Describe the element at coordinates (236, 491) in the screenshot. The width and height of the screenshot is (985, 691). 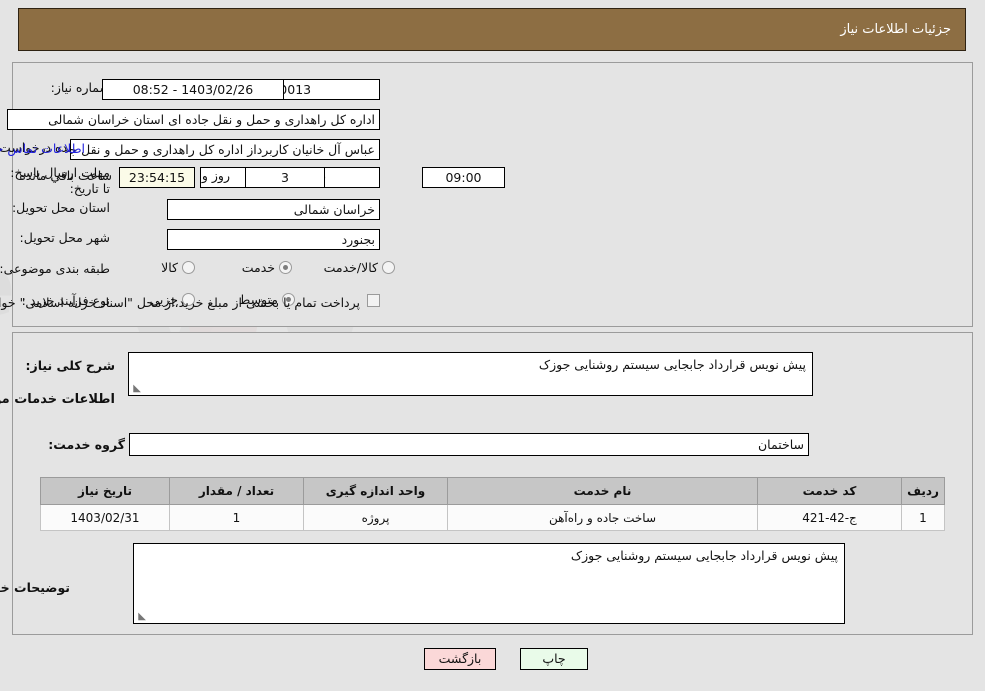
I see `col-quantity: تعداد / مقدار` at that location.